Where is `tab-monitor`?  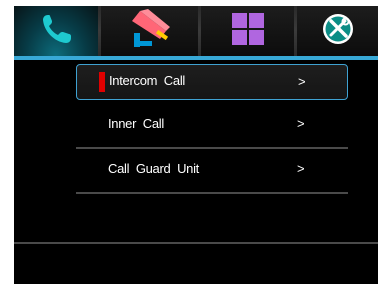
tab-monitor is located at coordinates (150, 31).